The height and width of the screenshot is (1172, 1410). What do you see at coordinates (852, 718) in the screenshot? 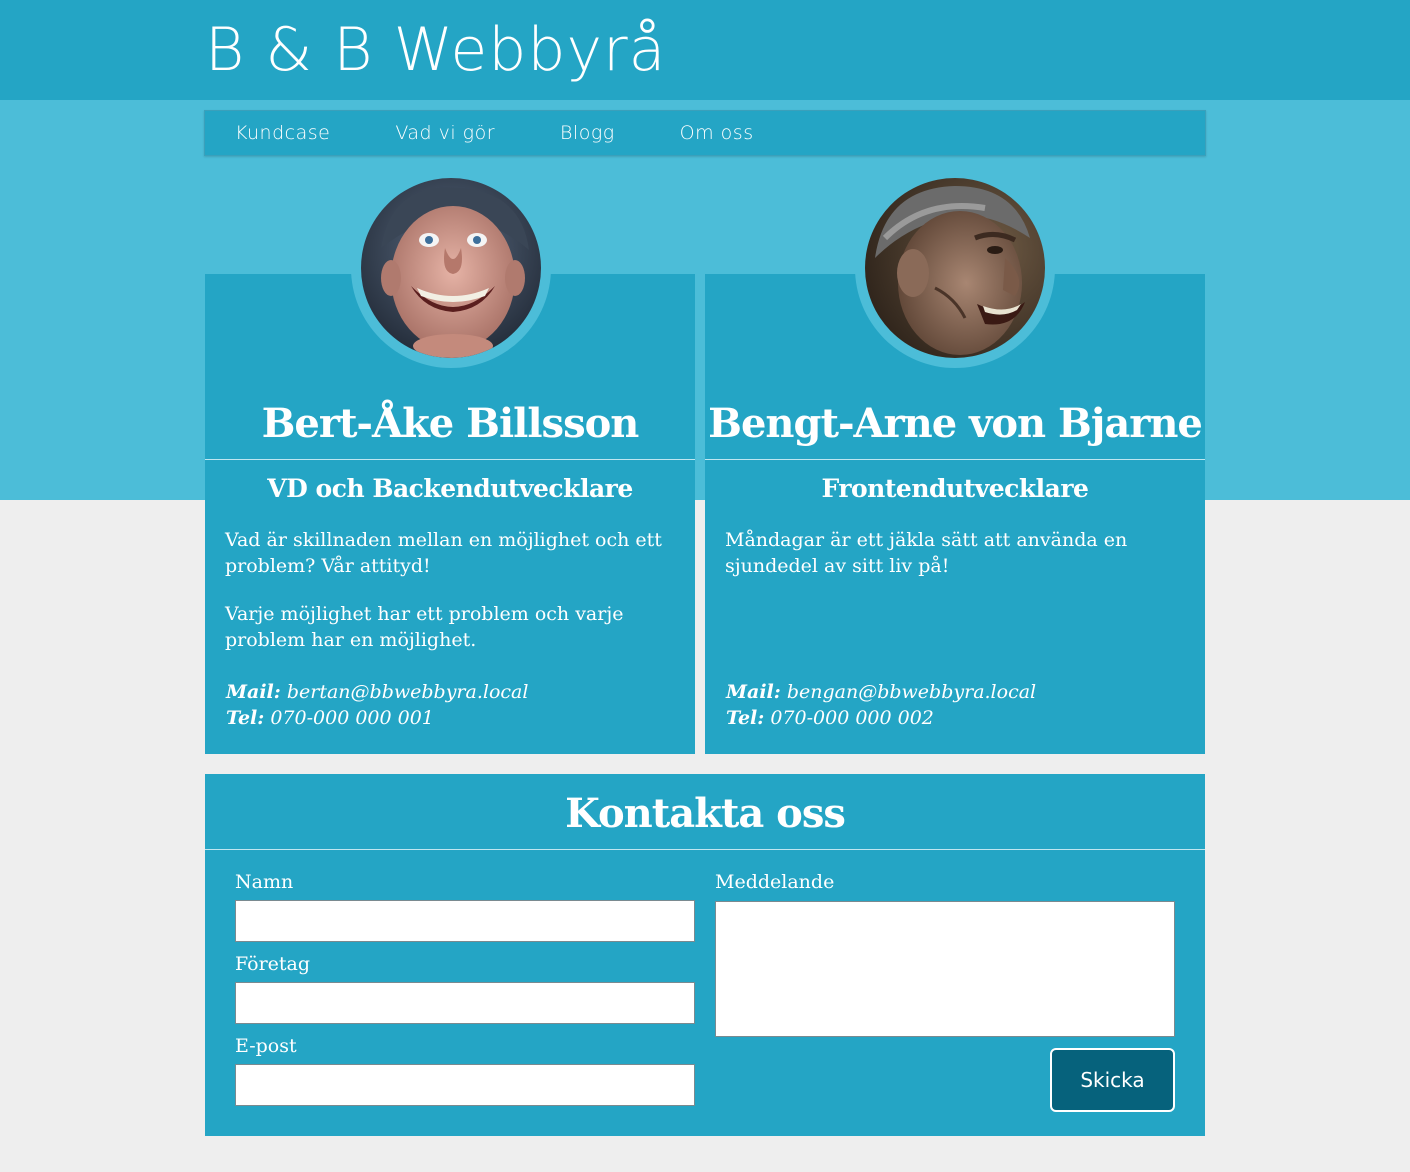
I see `tel-value: 070-000 000 002` at bounding box center [852, 718].